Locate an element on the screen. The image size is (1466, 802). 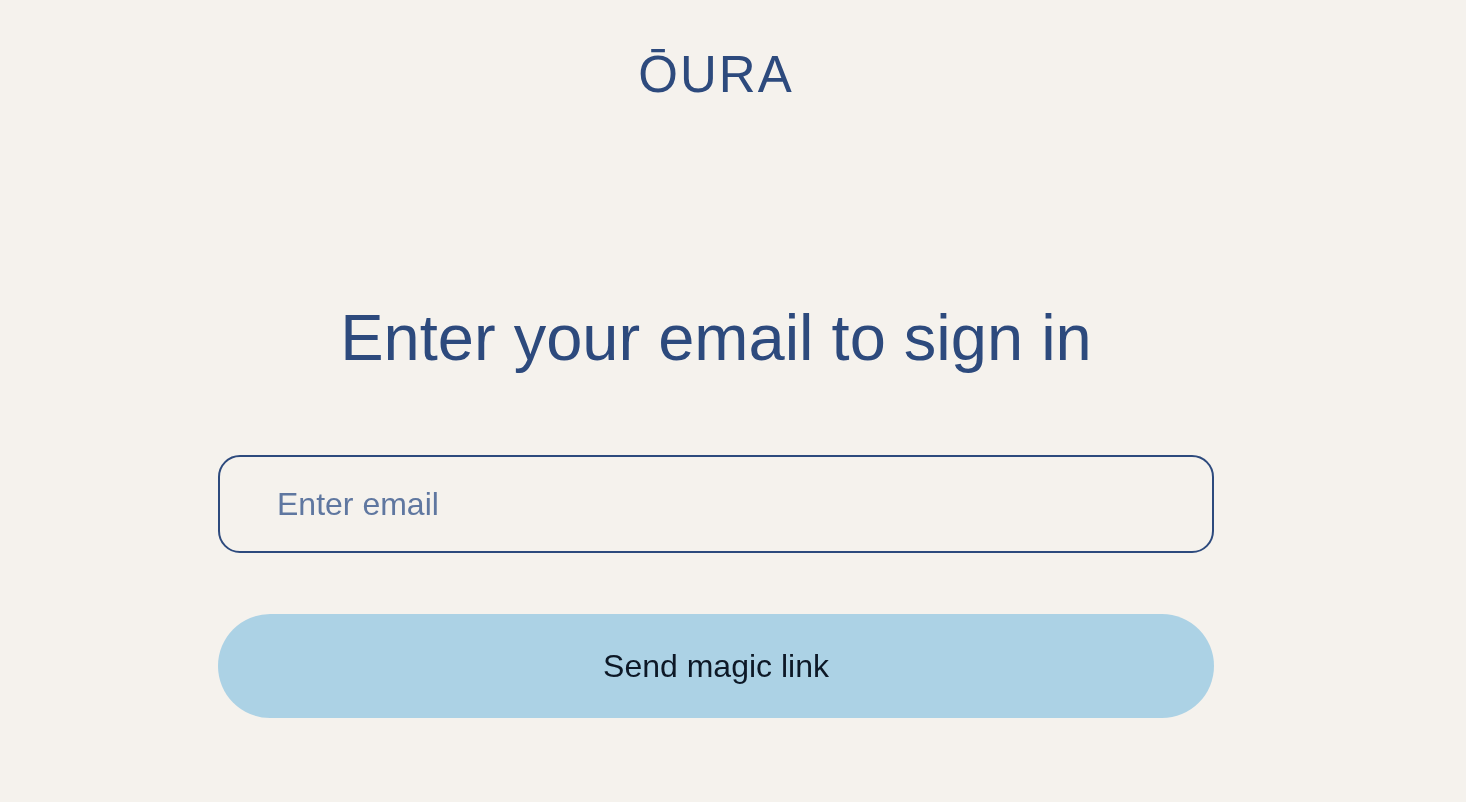
page-heading: Enter your email to sign in is located at coordinates (716, 338).